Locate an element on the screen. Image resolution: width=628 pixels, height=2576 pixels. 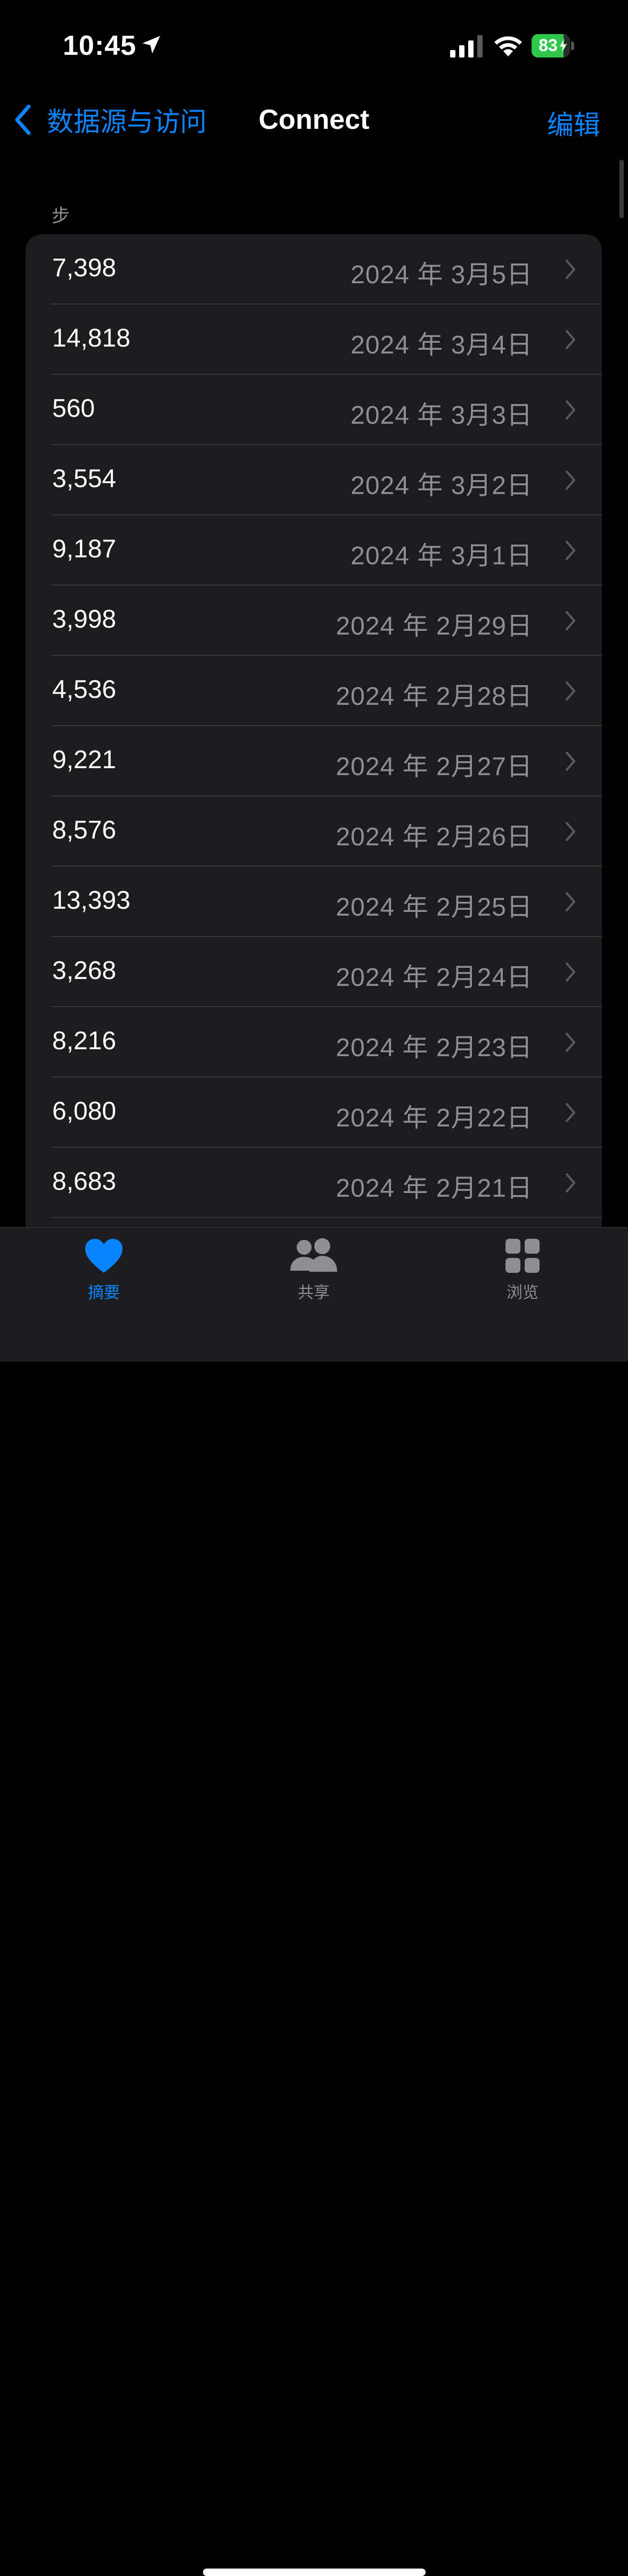
list-item: 9,221 2024 年 2月27日 is located at coordinates (314, 761).